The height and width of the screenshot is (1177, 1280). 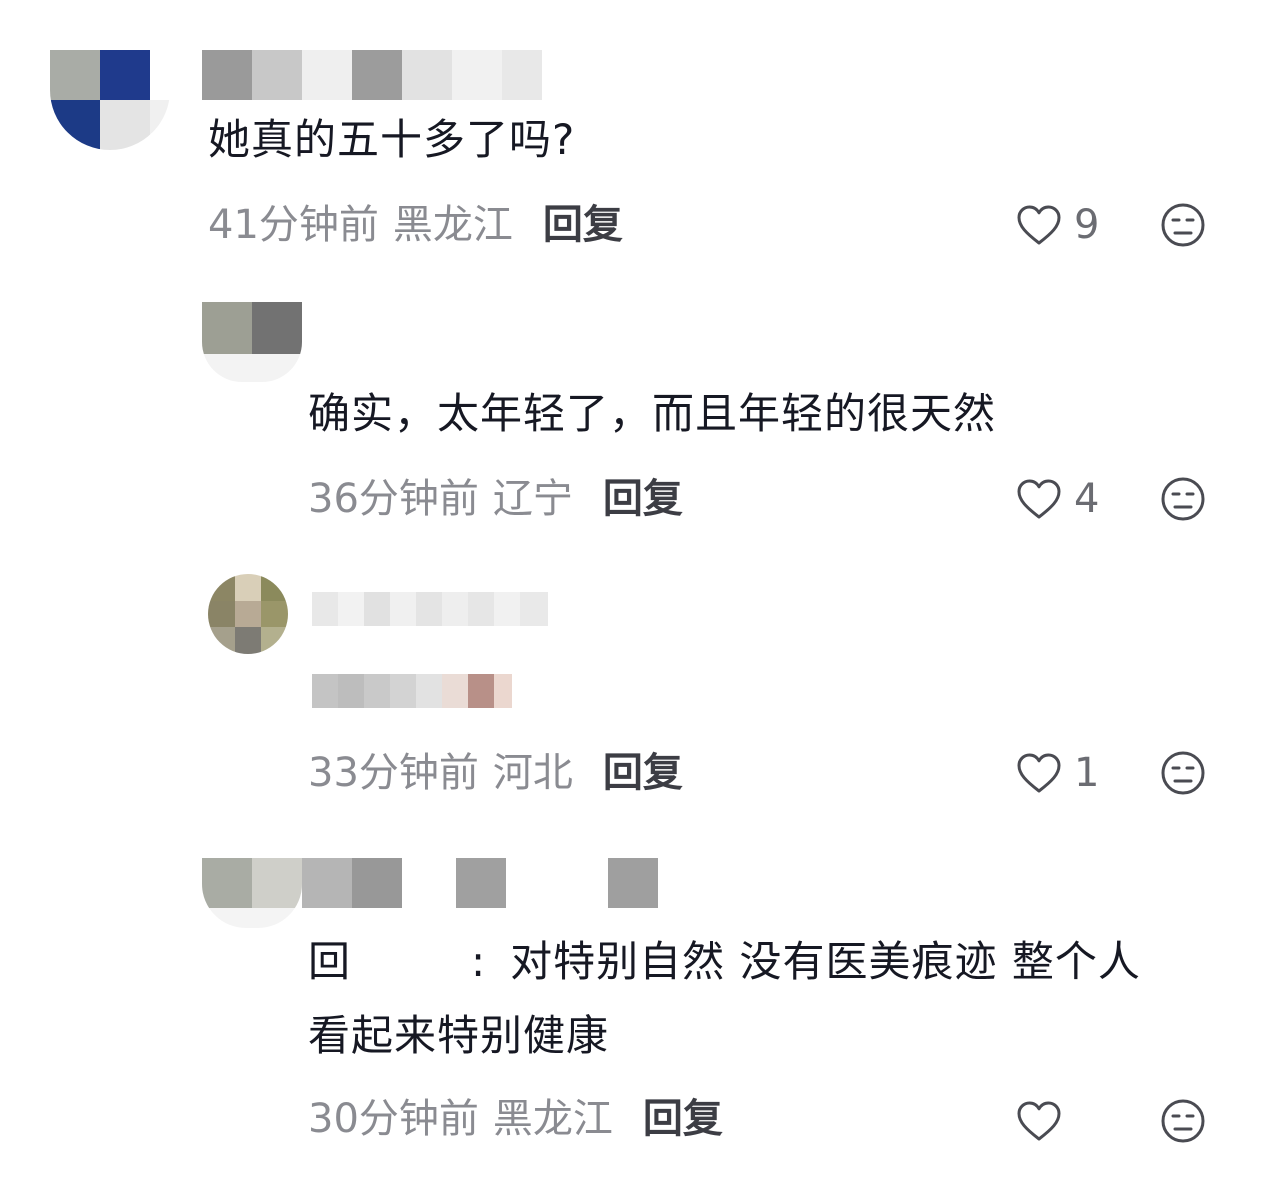 I want to click on comment-meta: 41分钟前 黑龙江 回复, so click(x=415, y=225).